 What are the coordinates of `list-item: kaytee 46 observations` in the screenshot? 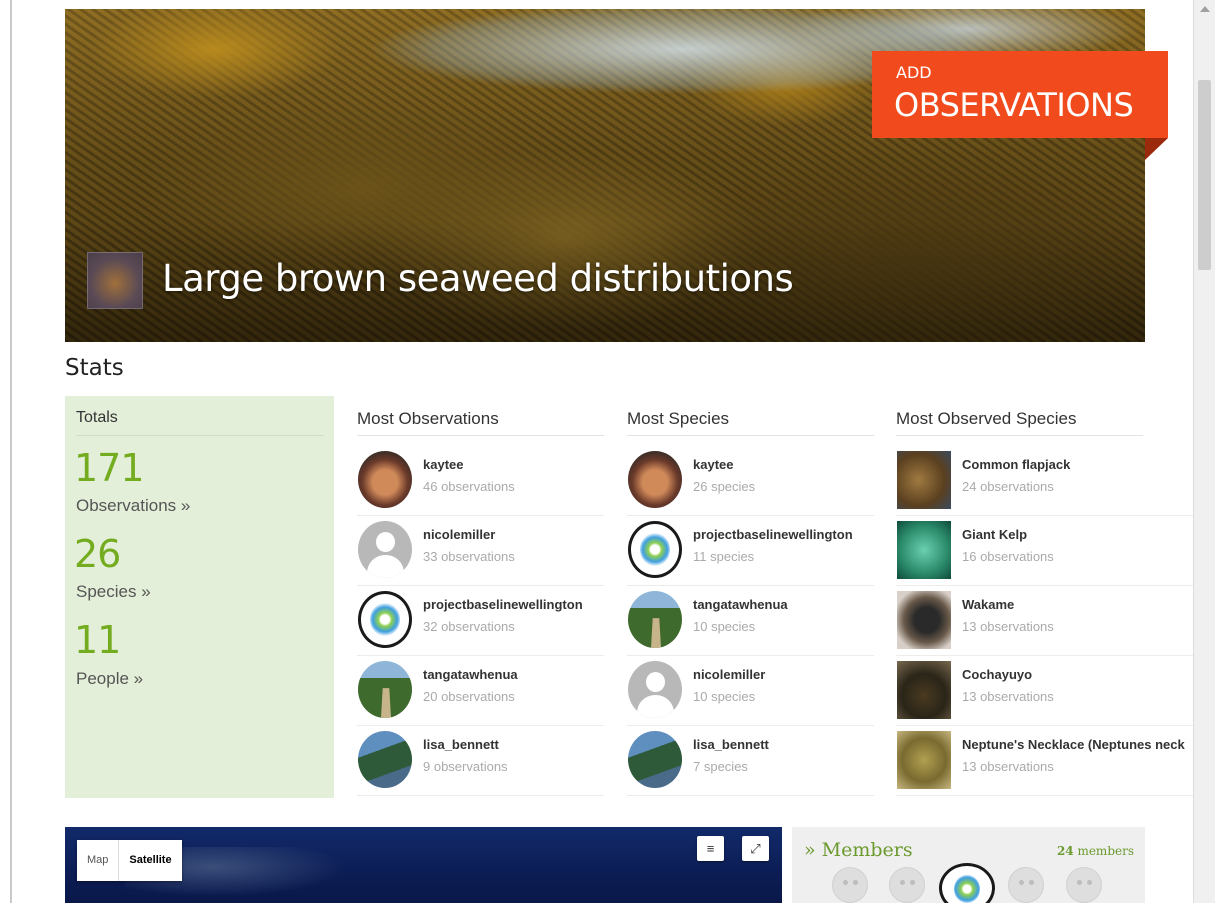 It's located at (480, 481).